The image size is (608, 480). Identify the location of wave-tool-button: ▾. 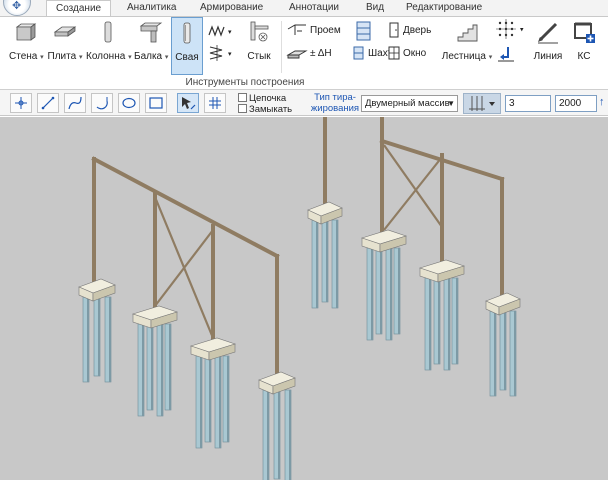
(224, 32).